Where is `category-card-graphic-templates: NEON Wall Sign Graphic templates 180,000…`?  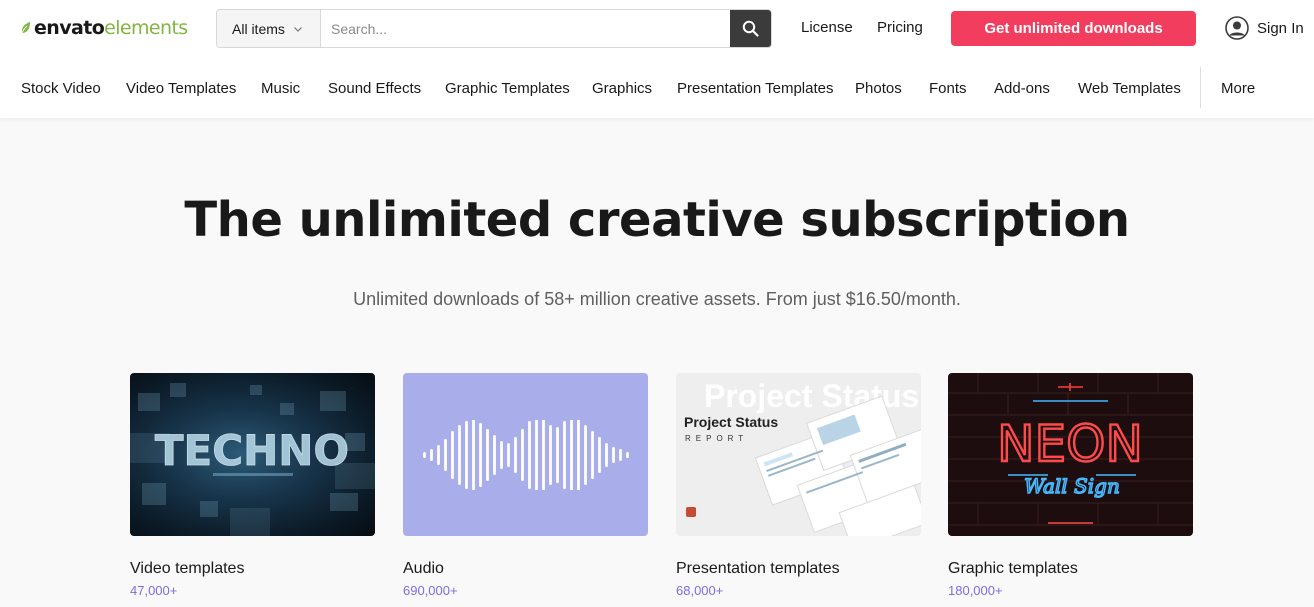
category-card-graphic-templates: NEON Wall Sign Graphic templates 180,000… is located at coordinates (1070, 485).